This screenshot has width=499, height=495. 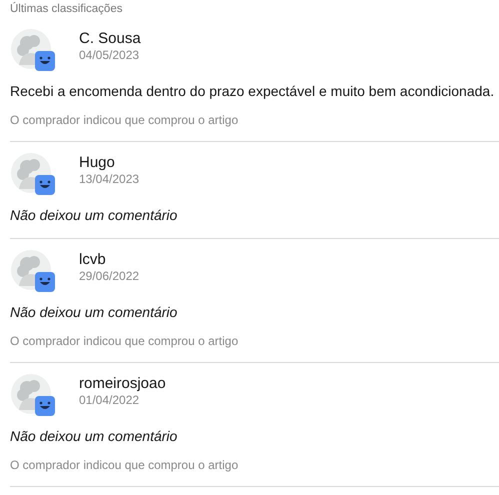 I want to click on review-date: 13/04/2023, so click(x=109, y=180).